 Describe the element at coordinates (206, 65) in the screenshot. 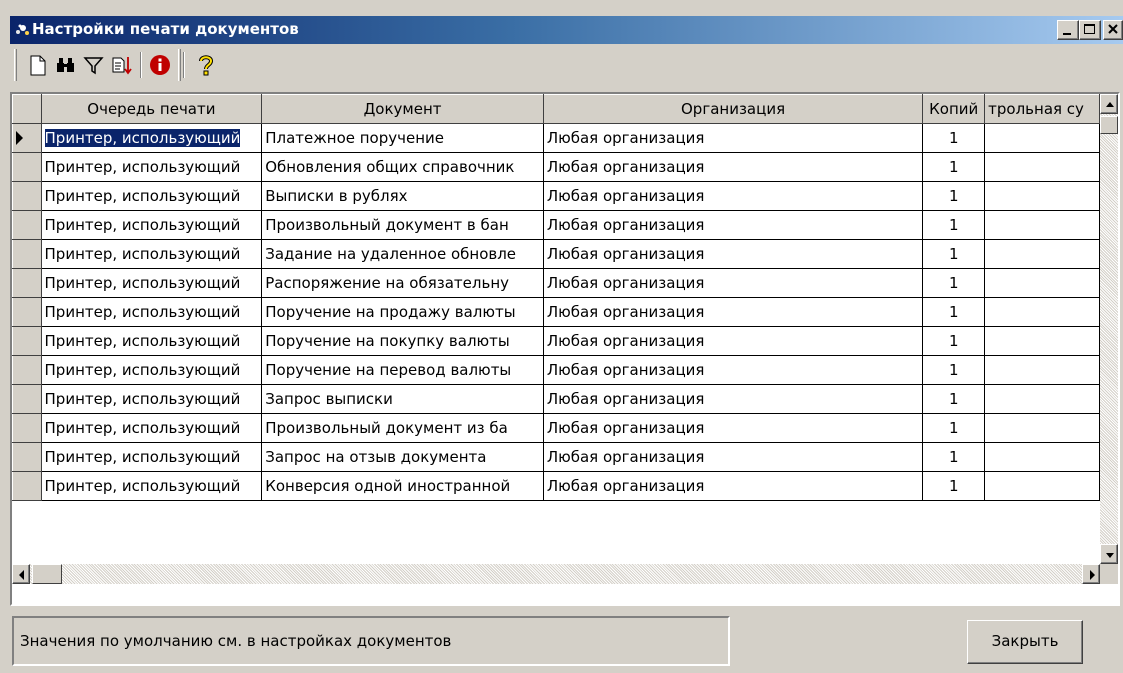

I see `help-button` at that location.